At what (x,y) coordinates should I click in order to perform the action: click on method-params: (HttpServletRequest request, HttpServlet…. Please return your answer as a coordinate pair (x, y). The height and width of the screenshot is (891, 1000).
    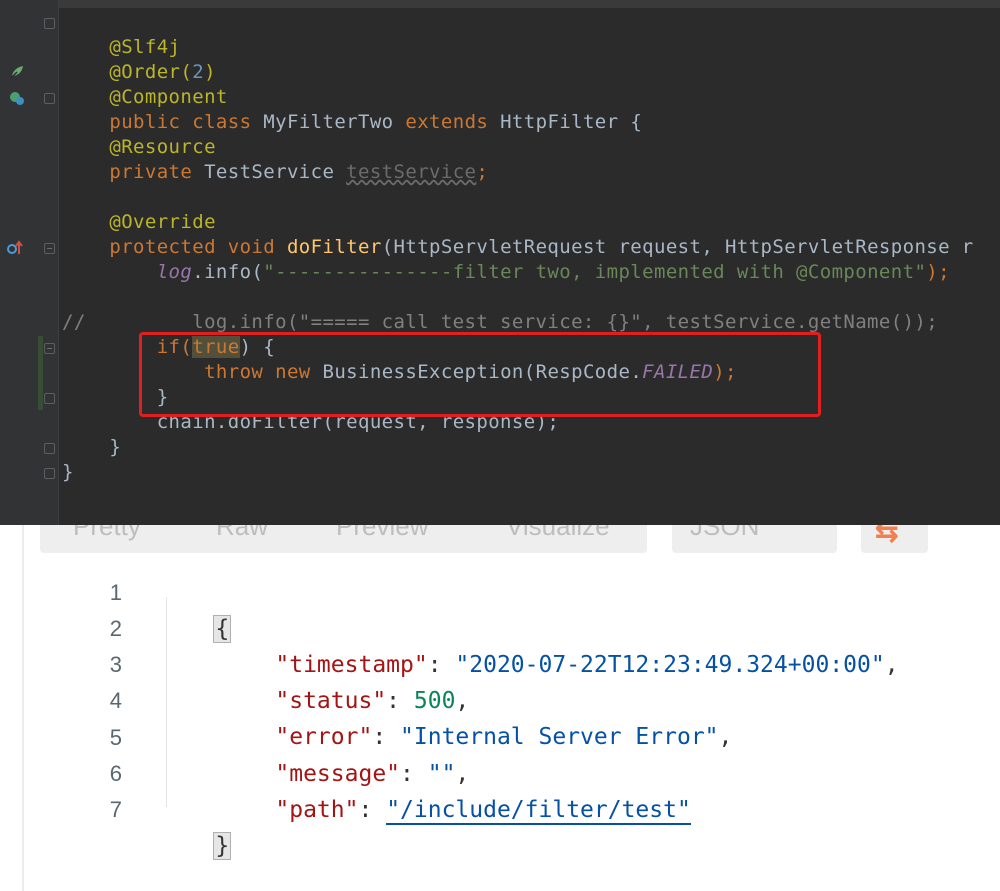
    Looking at the image, I should click on (677, 247).